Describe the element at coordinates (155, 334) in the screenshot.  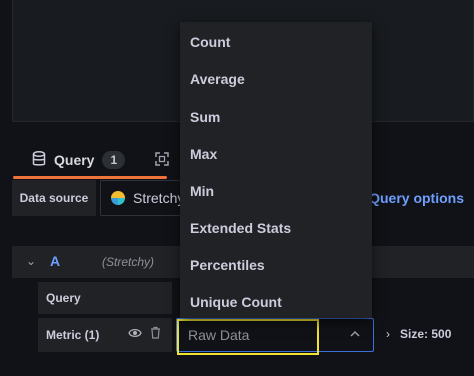
I see `trash-icon` at that location.